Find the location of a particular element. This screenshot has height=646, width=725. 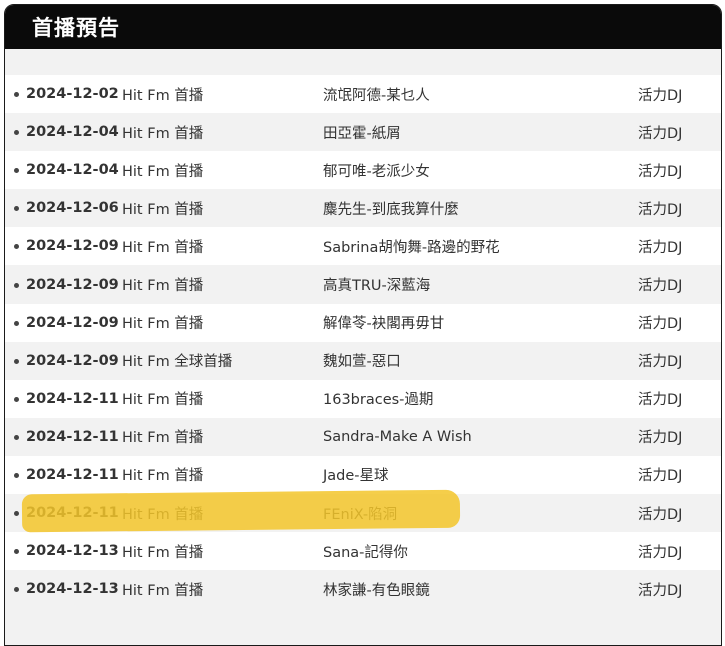

song-title: 163braces-過期 is located at coordinates (378, 398).